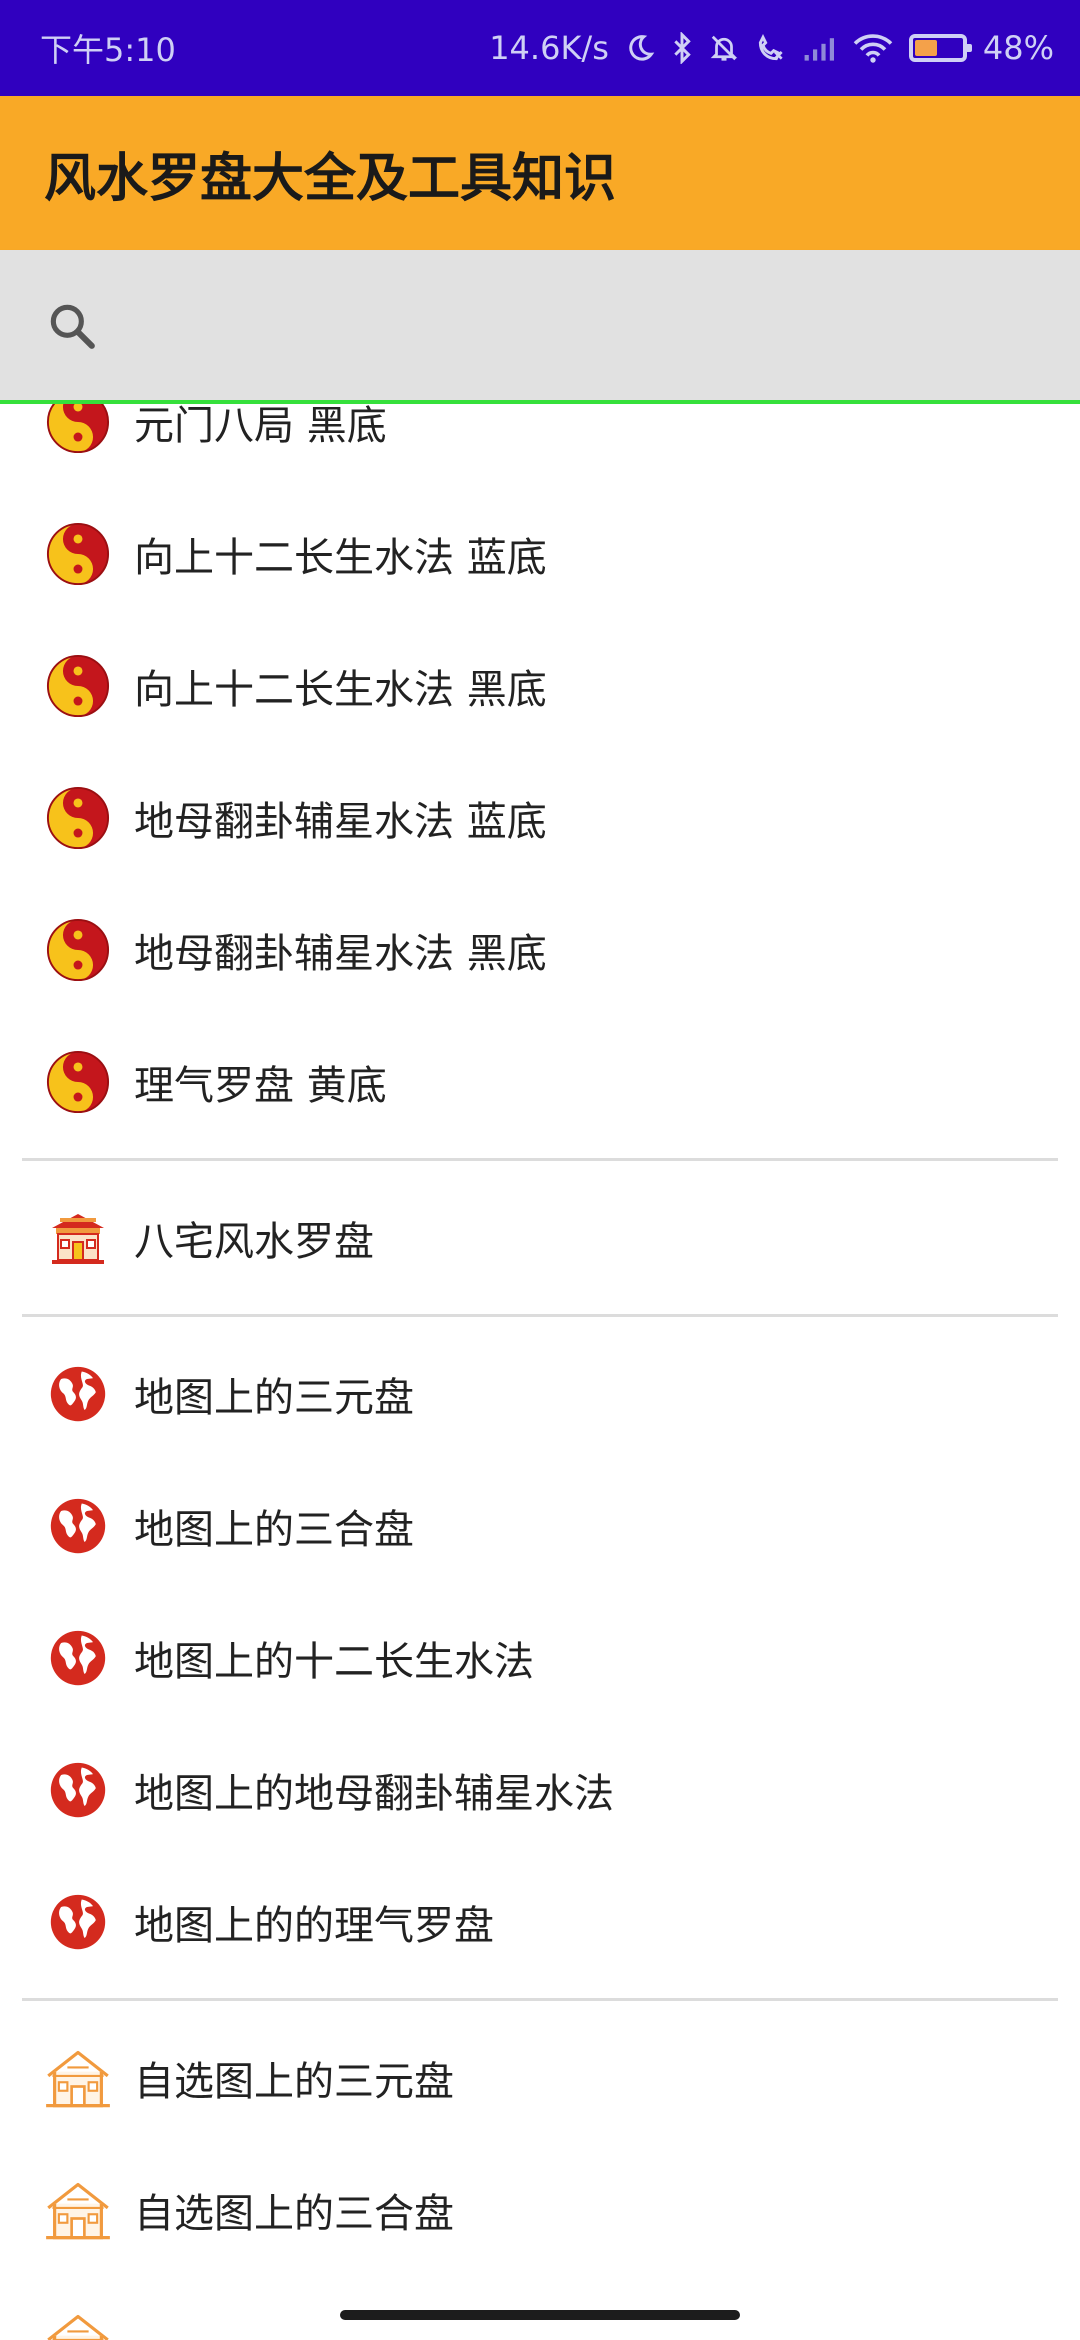 Image resolution: width=1080 pixels, height=2340 pixels. What do you see at coordinates (940, 48) in the screenshot?
I see `battery-icon` at bounding box center [940, 48].